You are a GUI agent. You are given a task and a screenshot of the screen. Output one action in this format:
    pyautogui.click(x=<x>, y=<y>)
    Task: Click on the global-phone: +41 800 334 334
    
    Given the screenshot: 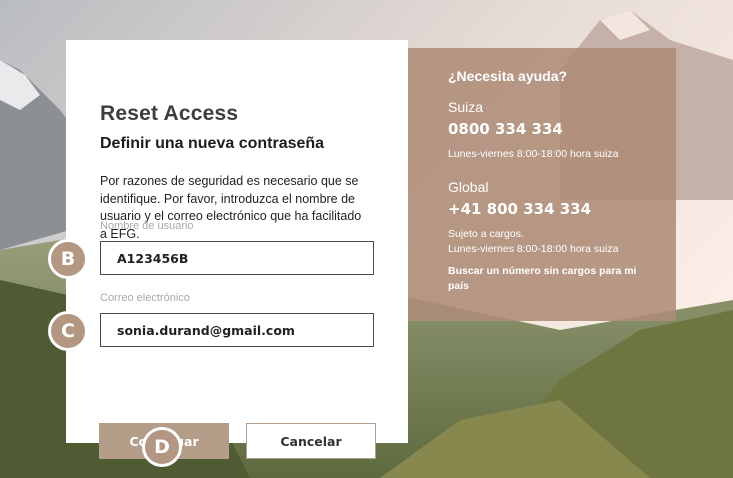 What is the action you would take?
    pyautogui.click(x=519, y=209)
    